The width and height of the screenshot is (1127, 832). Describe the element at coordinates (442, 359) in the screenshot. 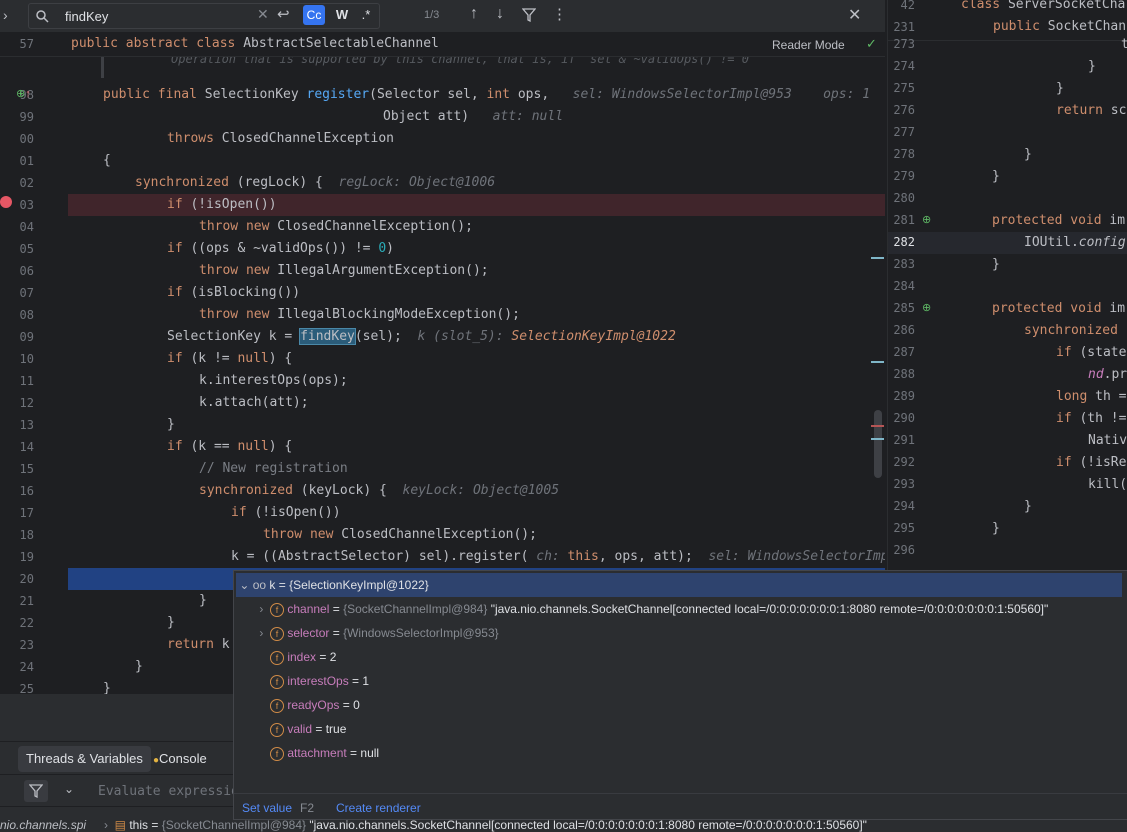

I see `code-line: 10 if (k != null) {` at that location.